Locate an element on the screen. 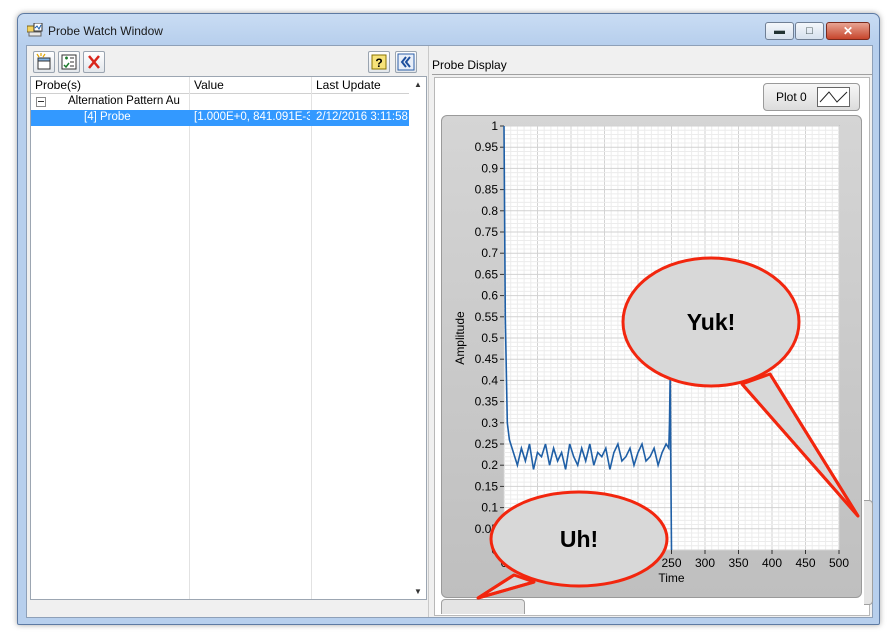 This screenshot has height=643, width=895. callout-uh: Uh! is located at coordinates (572, 545).